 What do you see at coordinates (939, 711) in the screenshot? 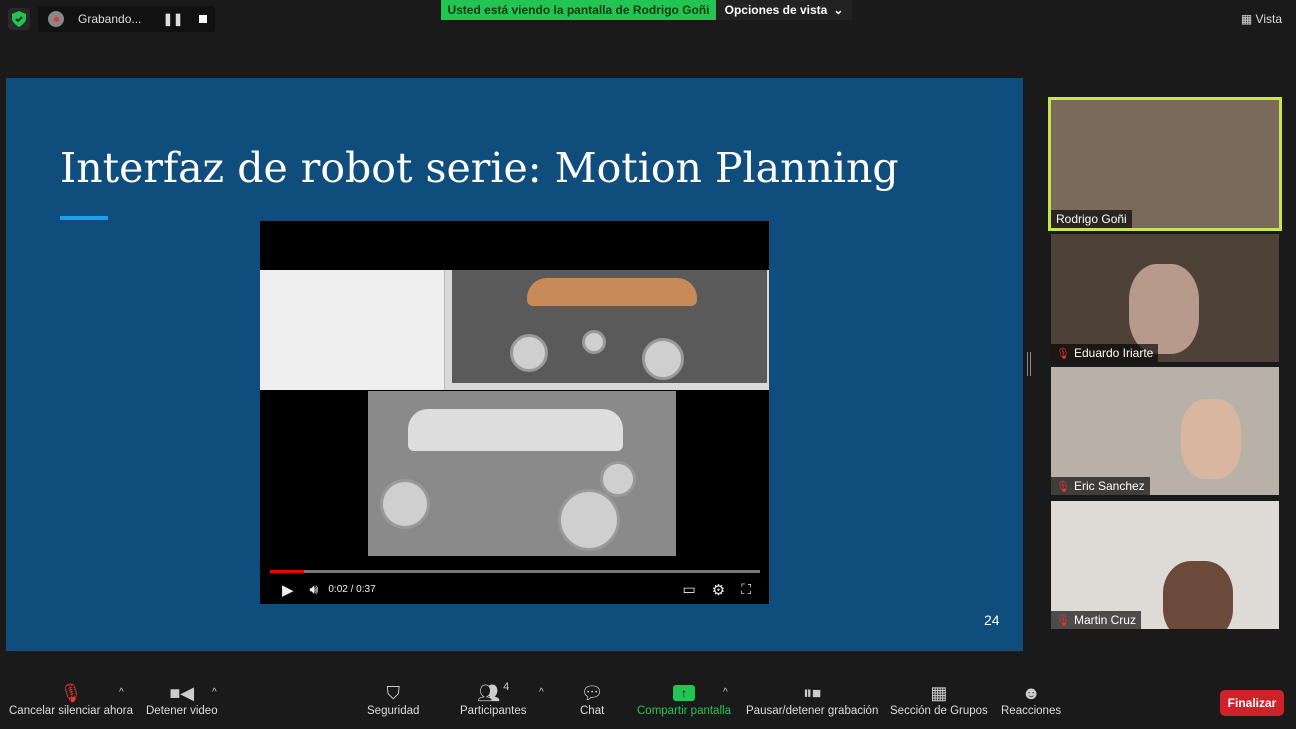
I see `breakout-rooms-label: Sección de Grupos` at bounding box center [939, 711].